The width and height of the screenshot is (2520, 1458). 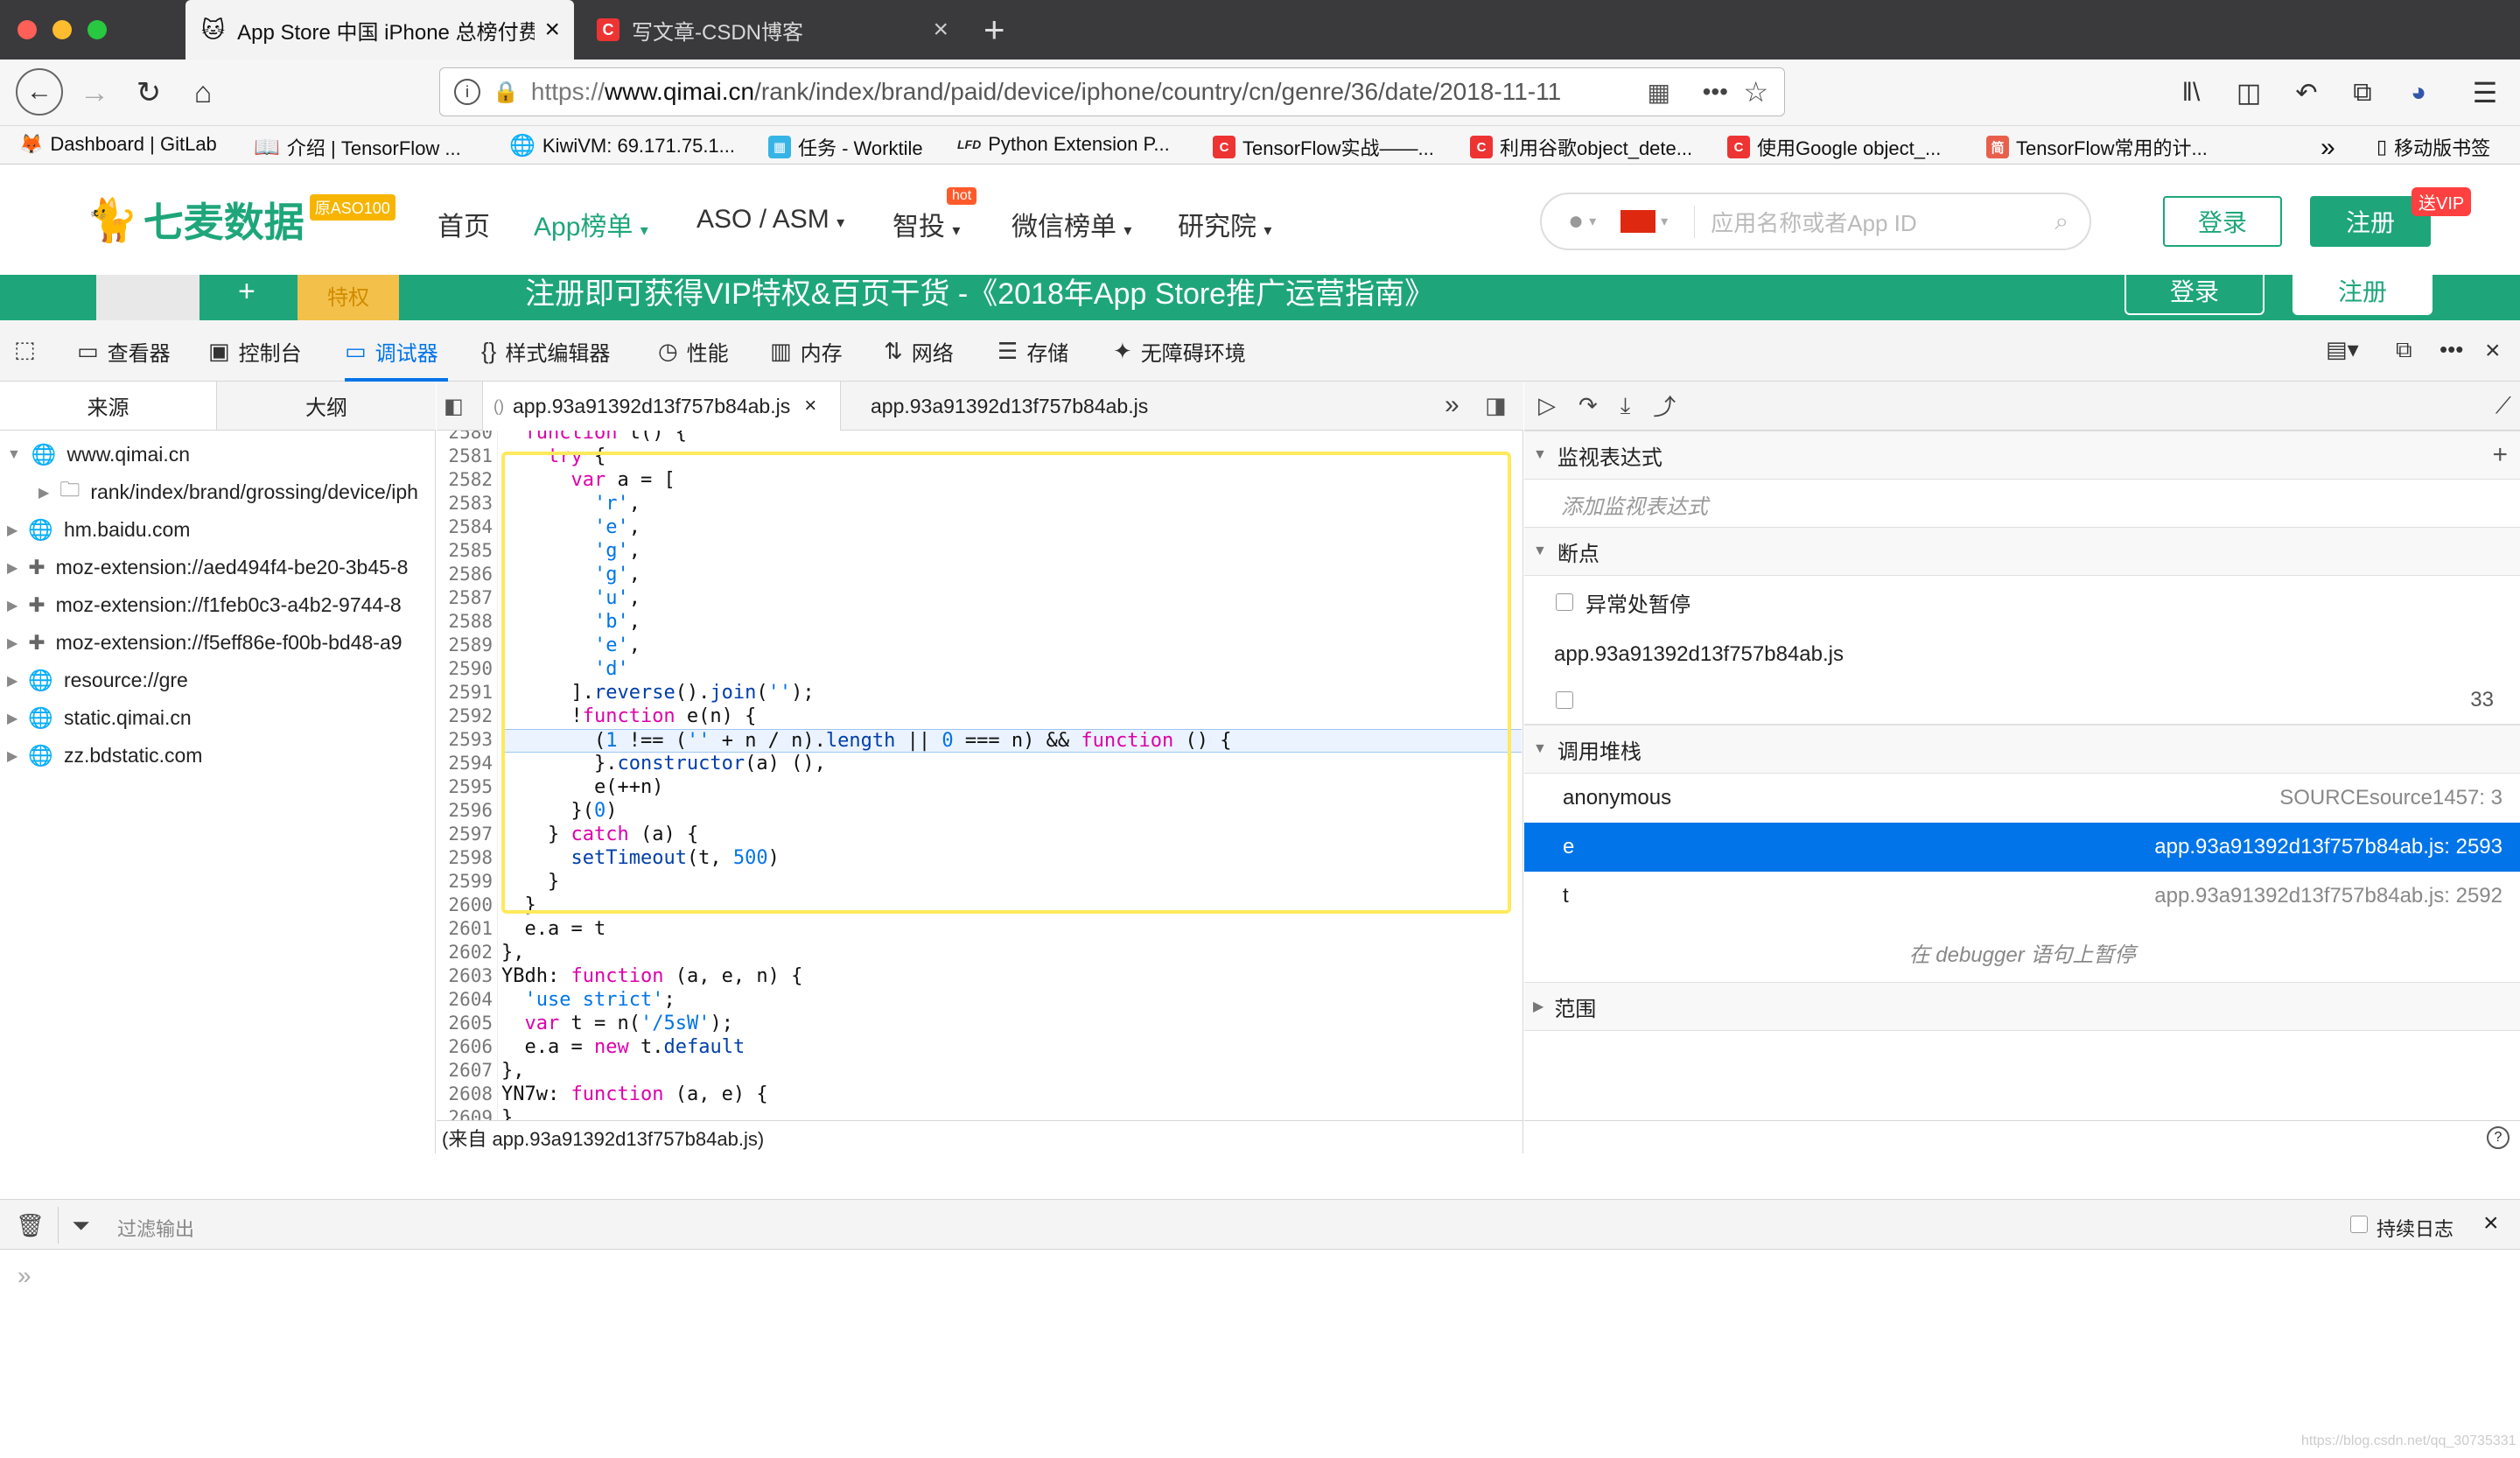 I want to click on pause-exceptions-checkbox, so click(x=1564, y=602).